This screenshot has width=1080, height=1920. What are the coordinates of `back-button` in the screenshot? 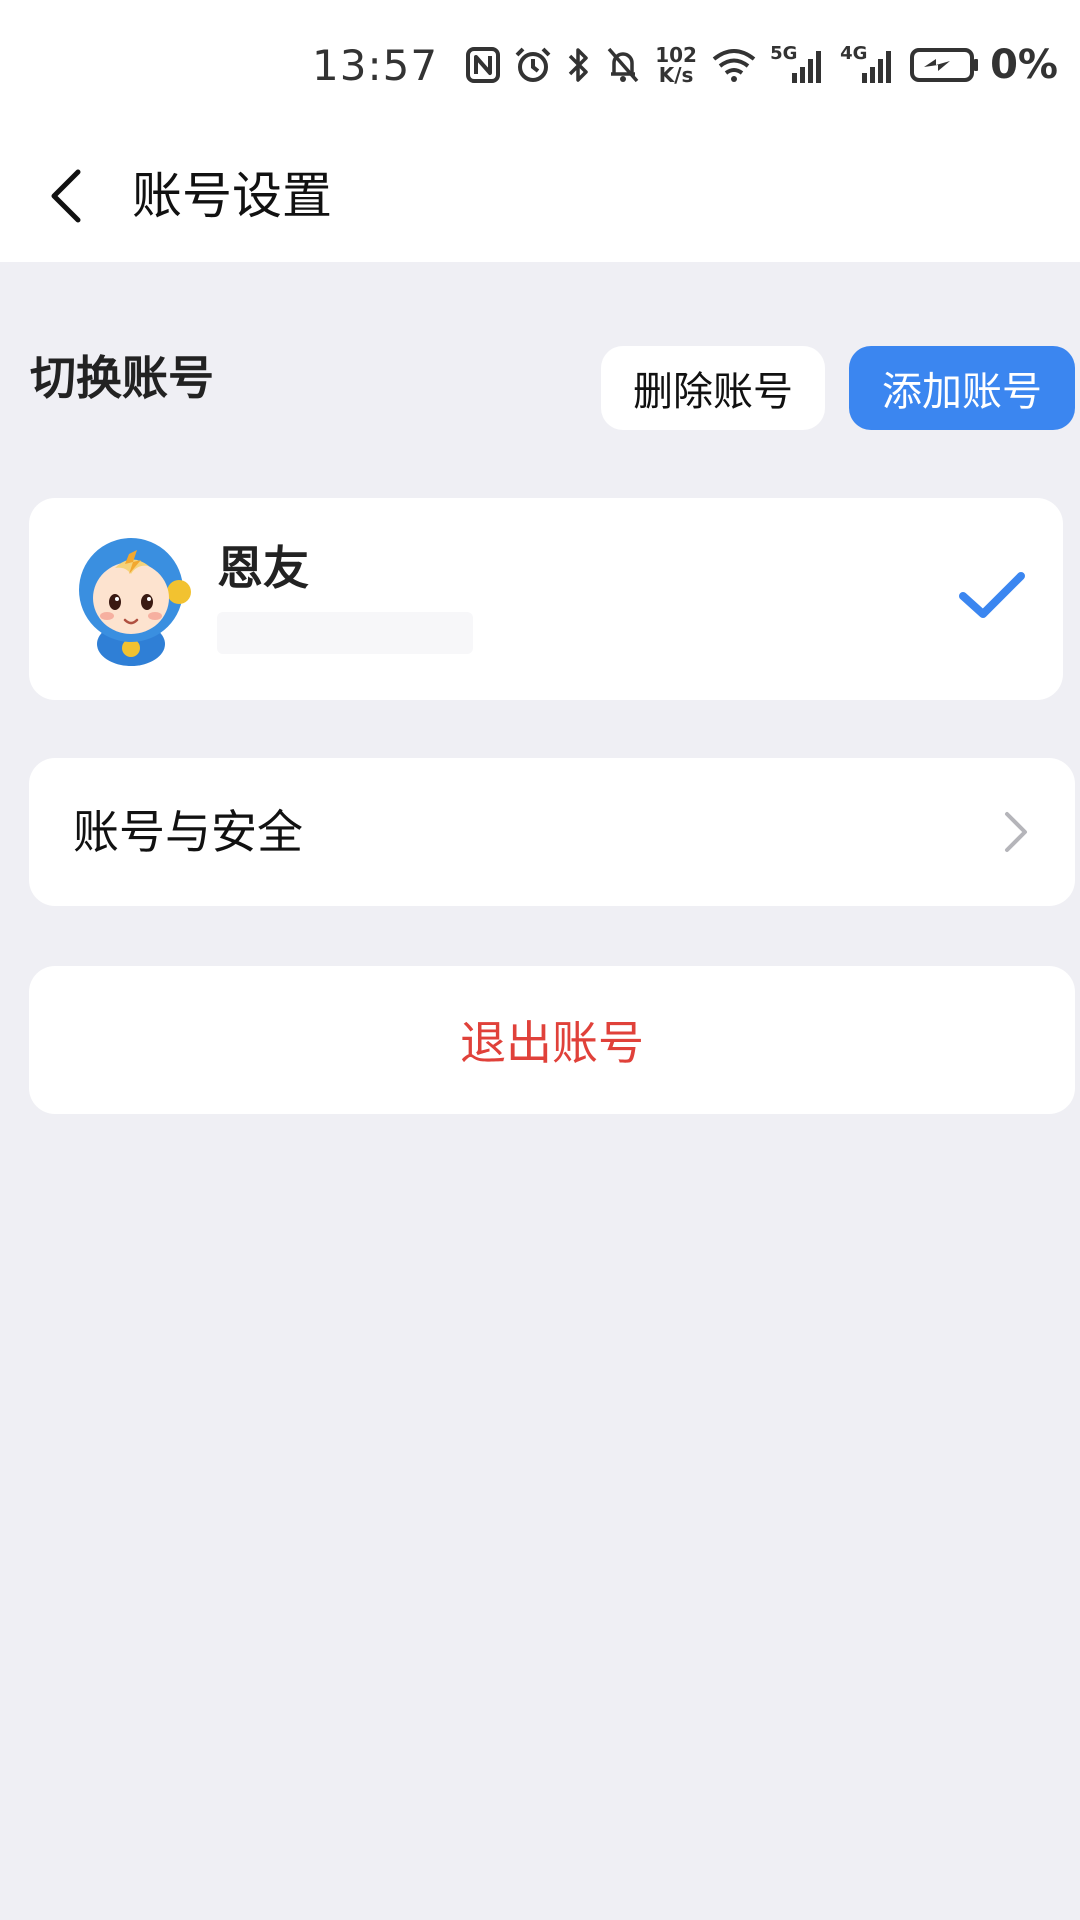 It's located at (66, 196).